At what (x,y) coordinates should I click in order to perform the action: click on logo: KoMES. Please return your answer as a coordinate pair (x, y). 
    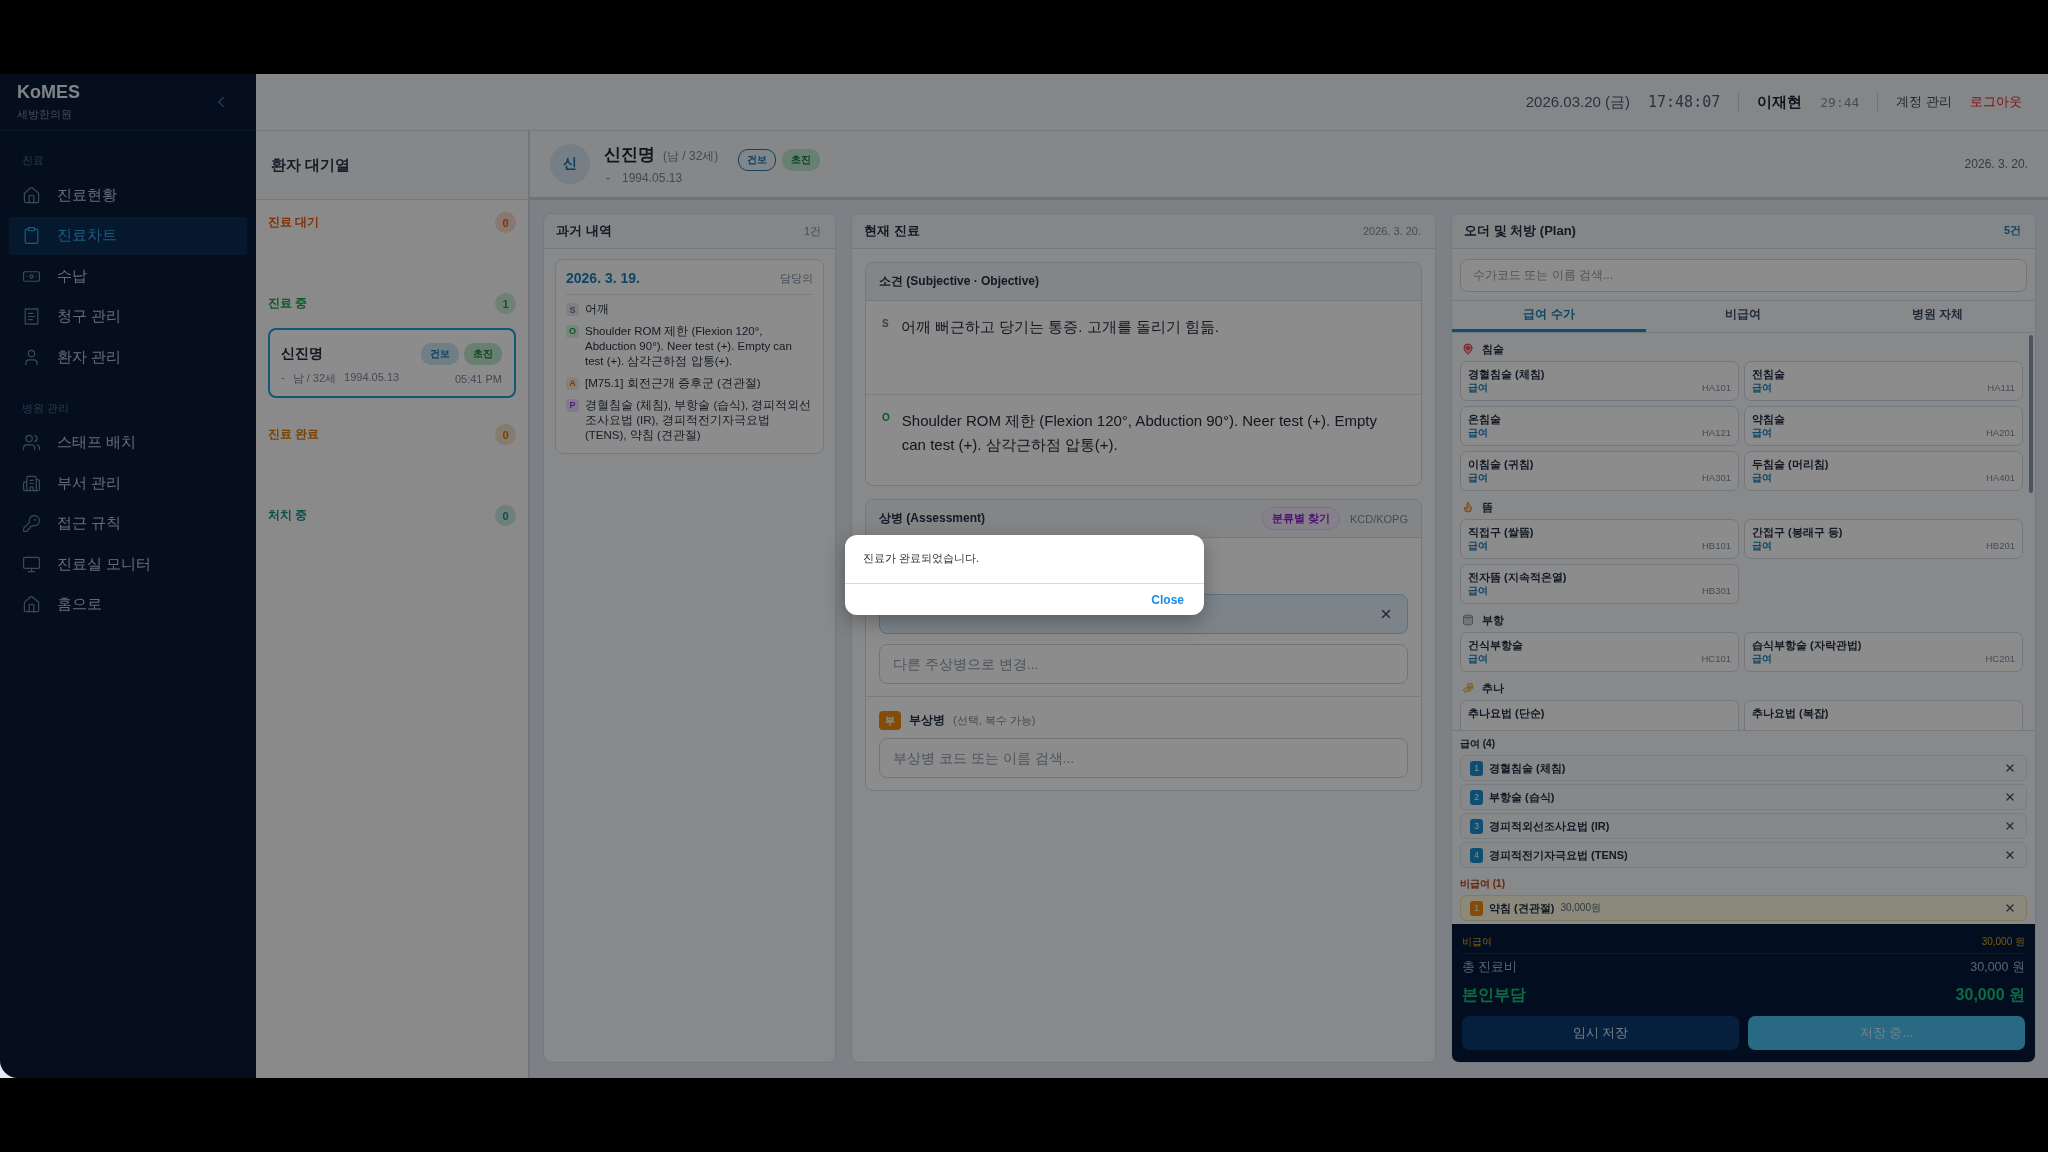
    Looking at the image, I should click on (48, 92).